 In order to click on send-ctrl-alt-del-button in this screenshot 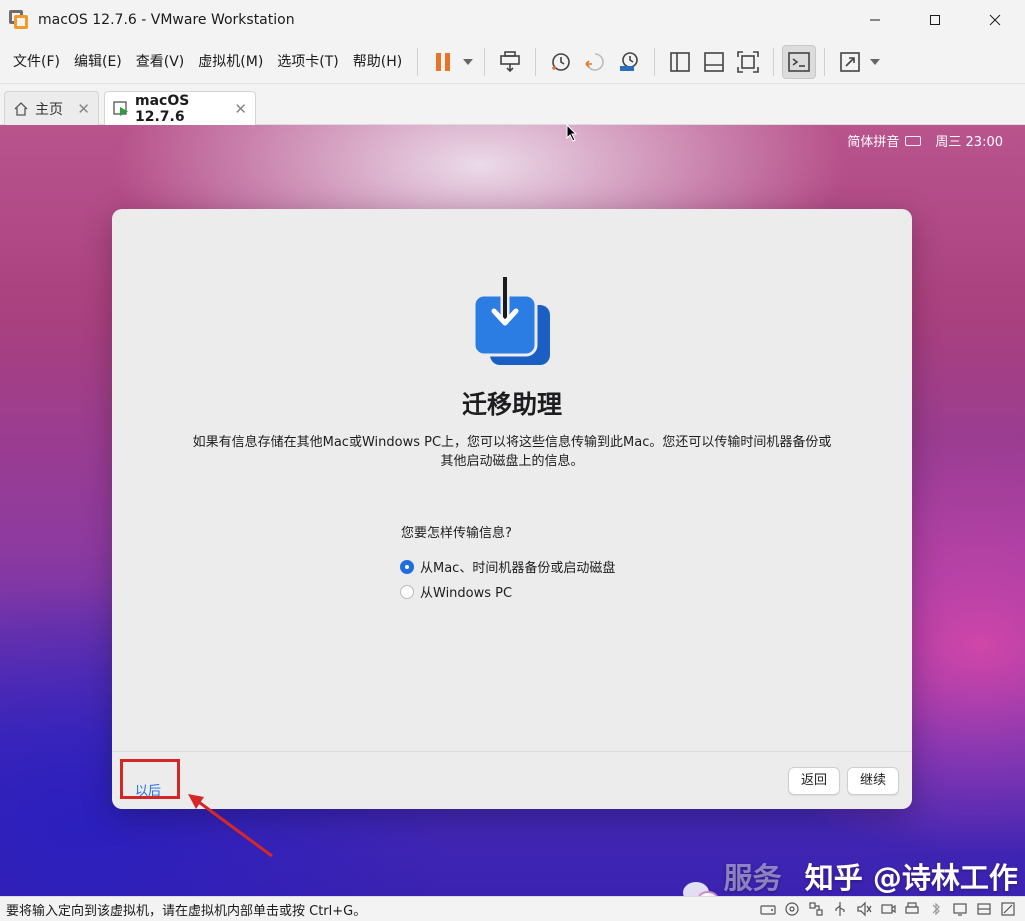, I will do `click(510, 62)`.